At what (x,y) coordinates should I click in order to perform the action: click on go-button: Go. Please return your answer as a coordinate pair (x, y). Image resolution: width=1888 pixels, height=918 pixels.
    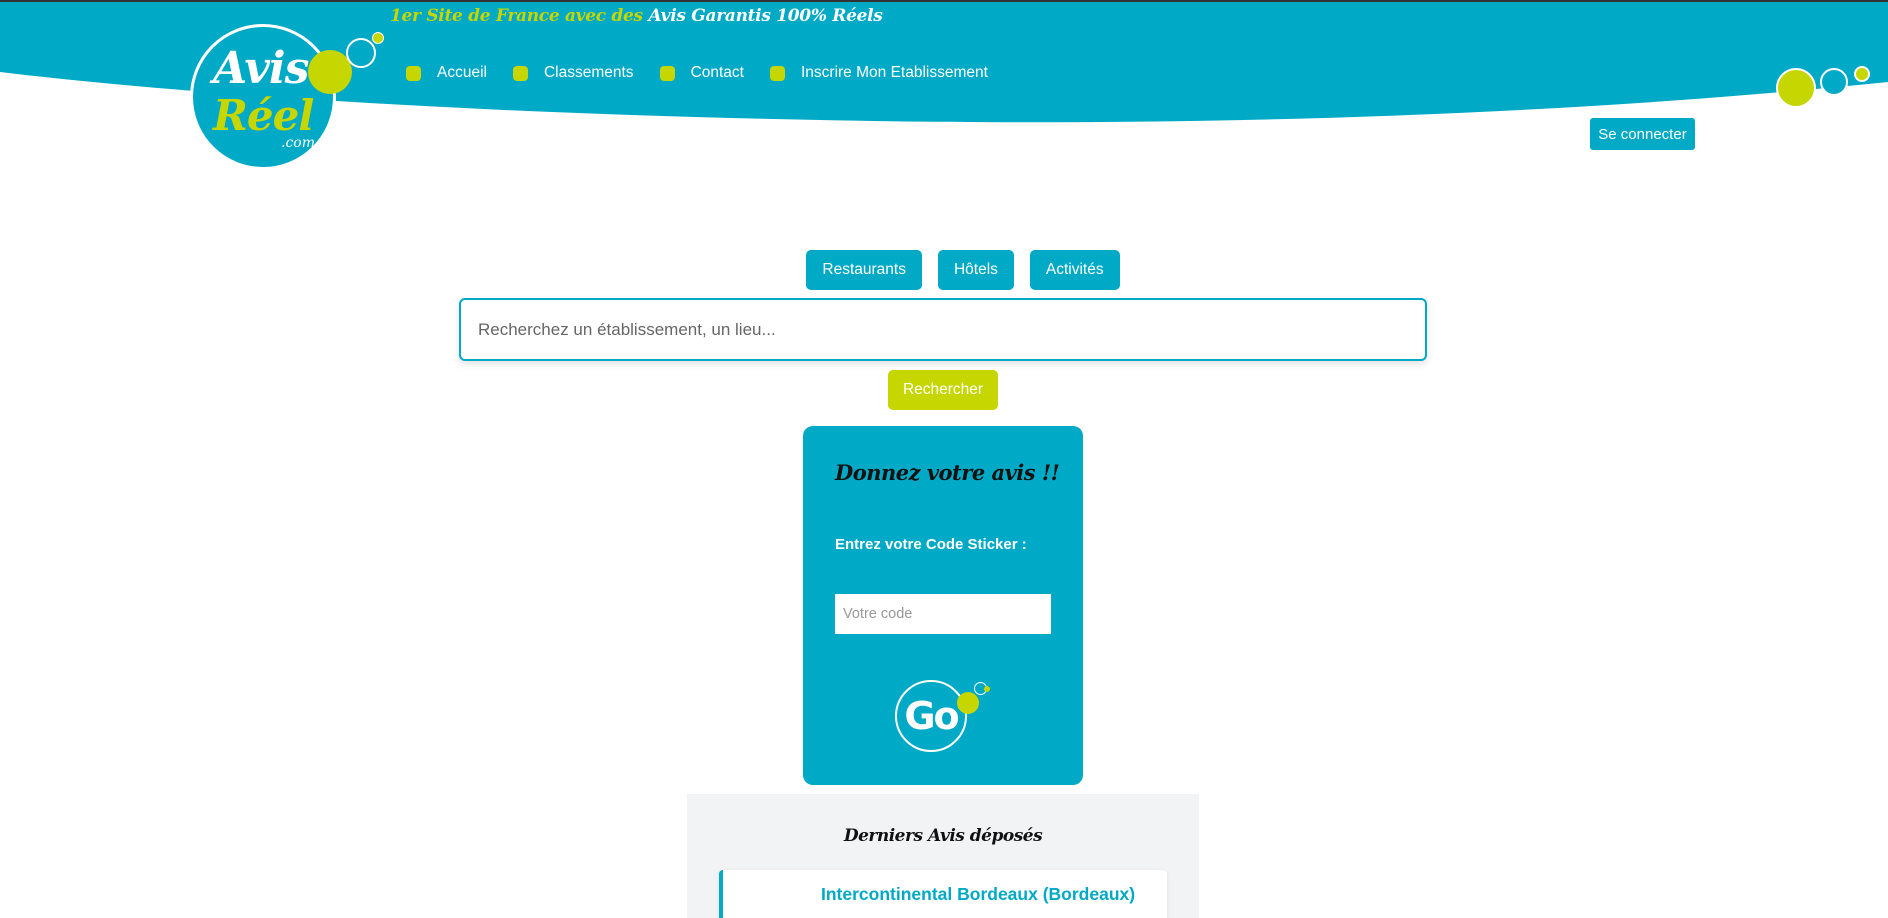
    Looking at the image, I should click on (931, 716).